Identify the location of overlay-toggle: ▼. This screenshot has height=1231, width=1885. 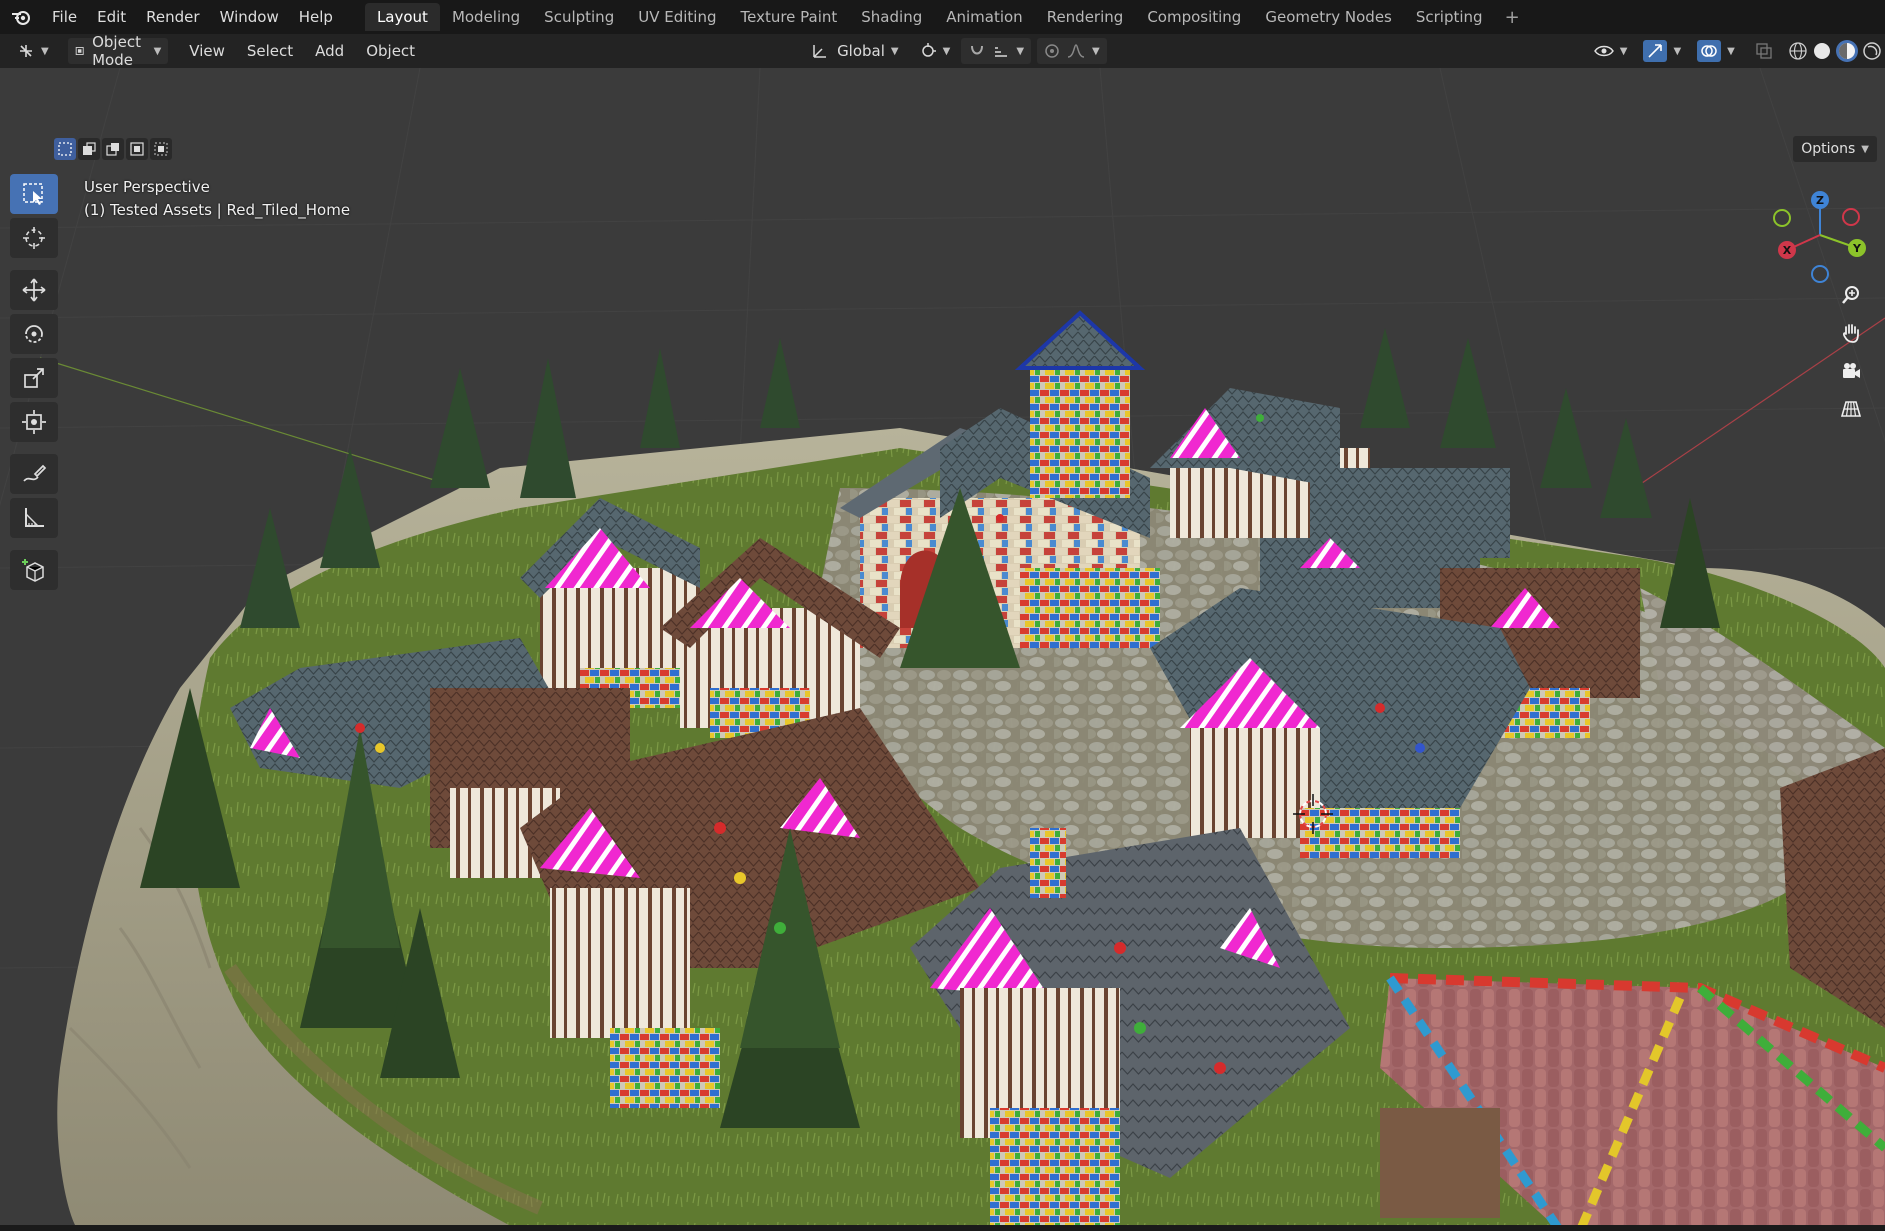
(1716, 51).